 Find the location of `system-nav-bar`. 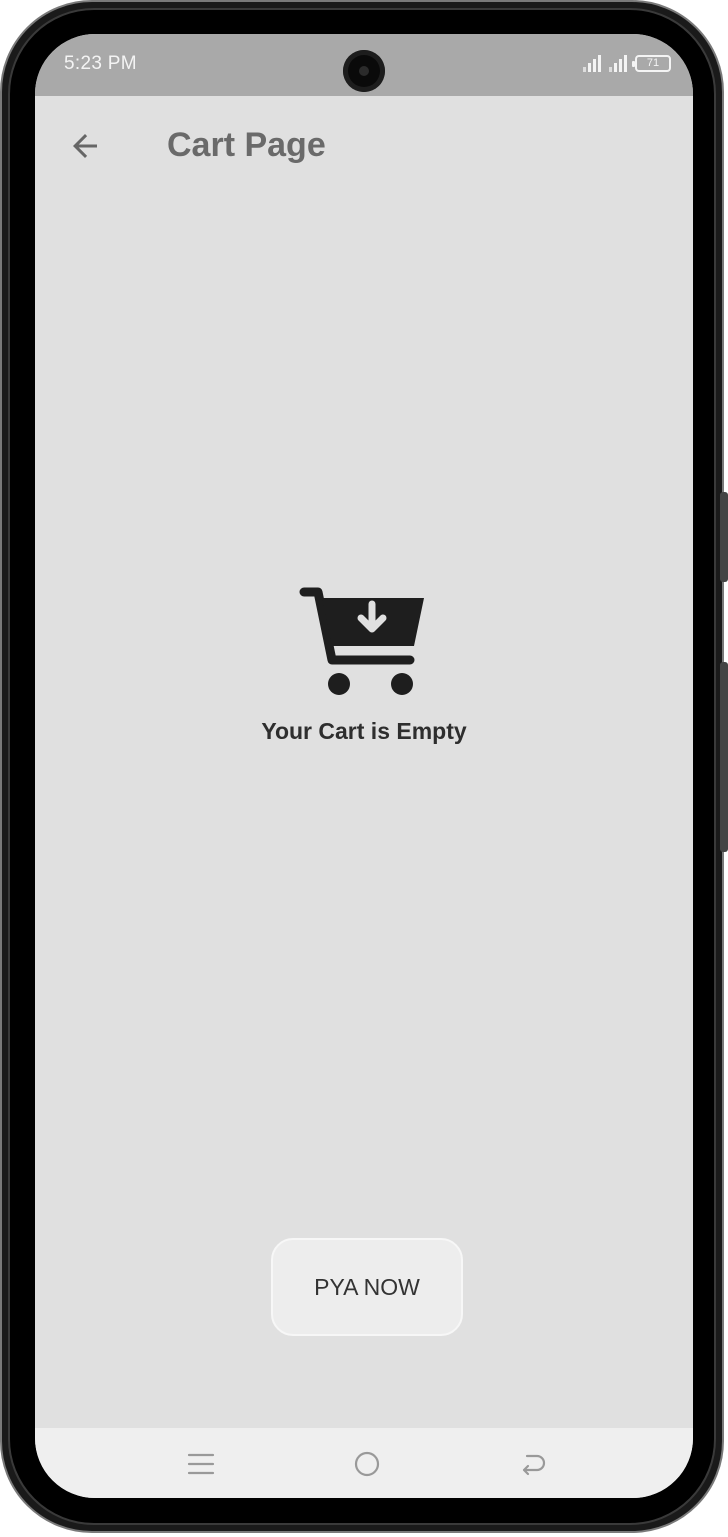

system-nav-bar is located at coordinates (364, 1463).